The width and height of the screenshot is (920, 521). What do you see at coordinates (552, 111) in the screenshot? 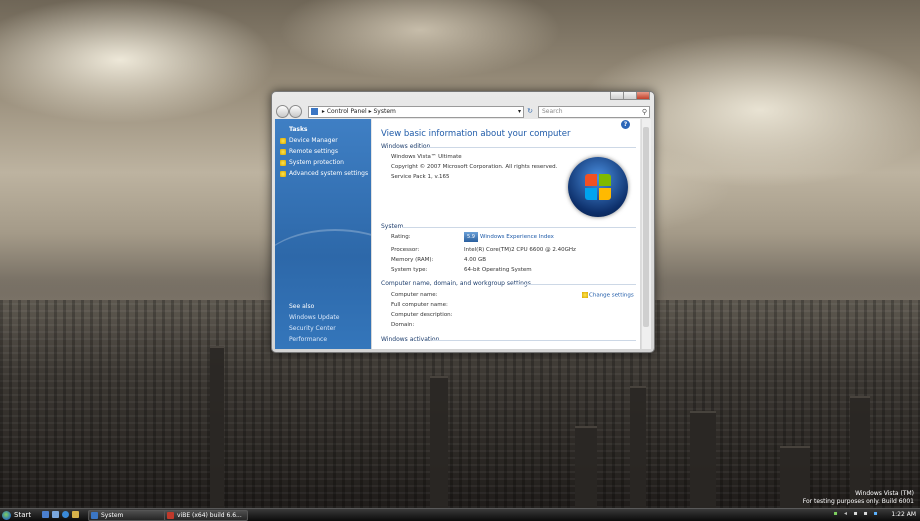
I see `search-placeholder: Search` at bounding box center [552, 111].